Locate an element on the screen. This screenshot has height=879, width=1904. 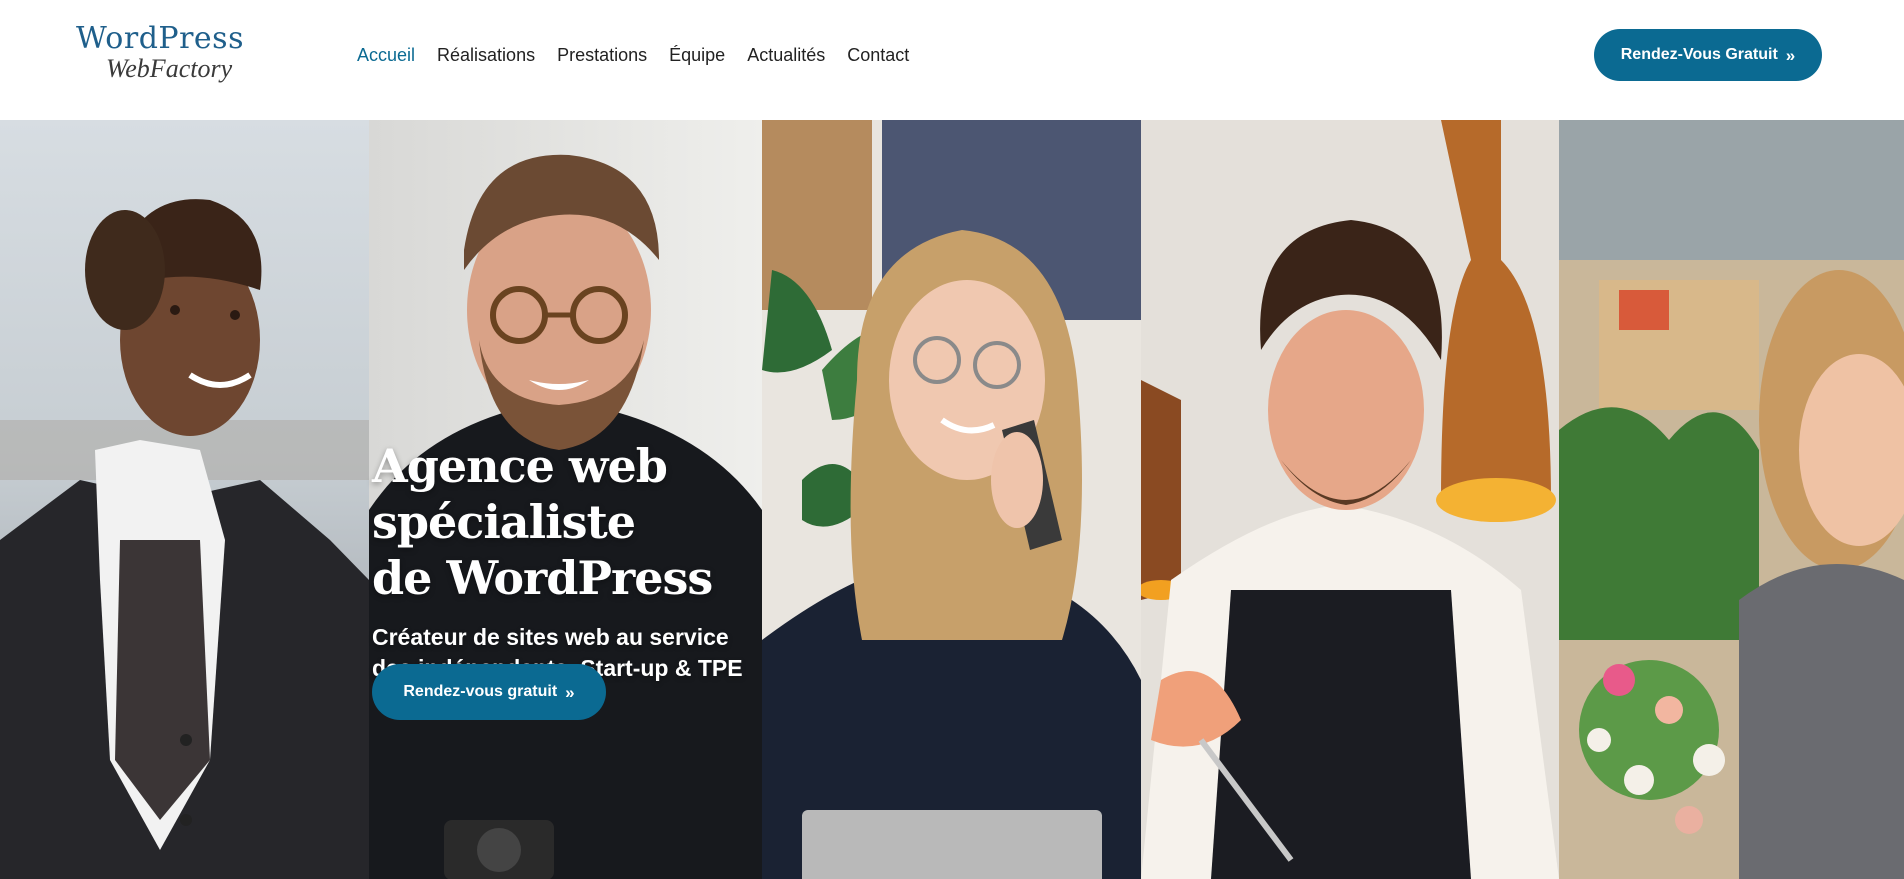
site-logo: WordPress WebFactory is located at coordinates (171, 54).